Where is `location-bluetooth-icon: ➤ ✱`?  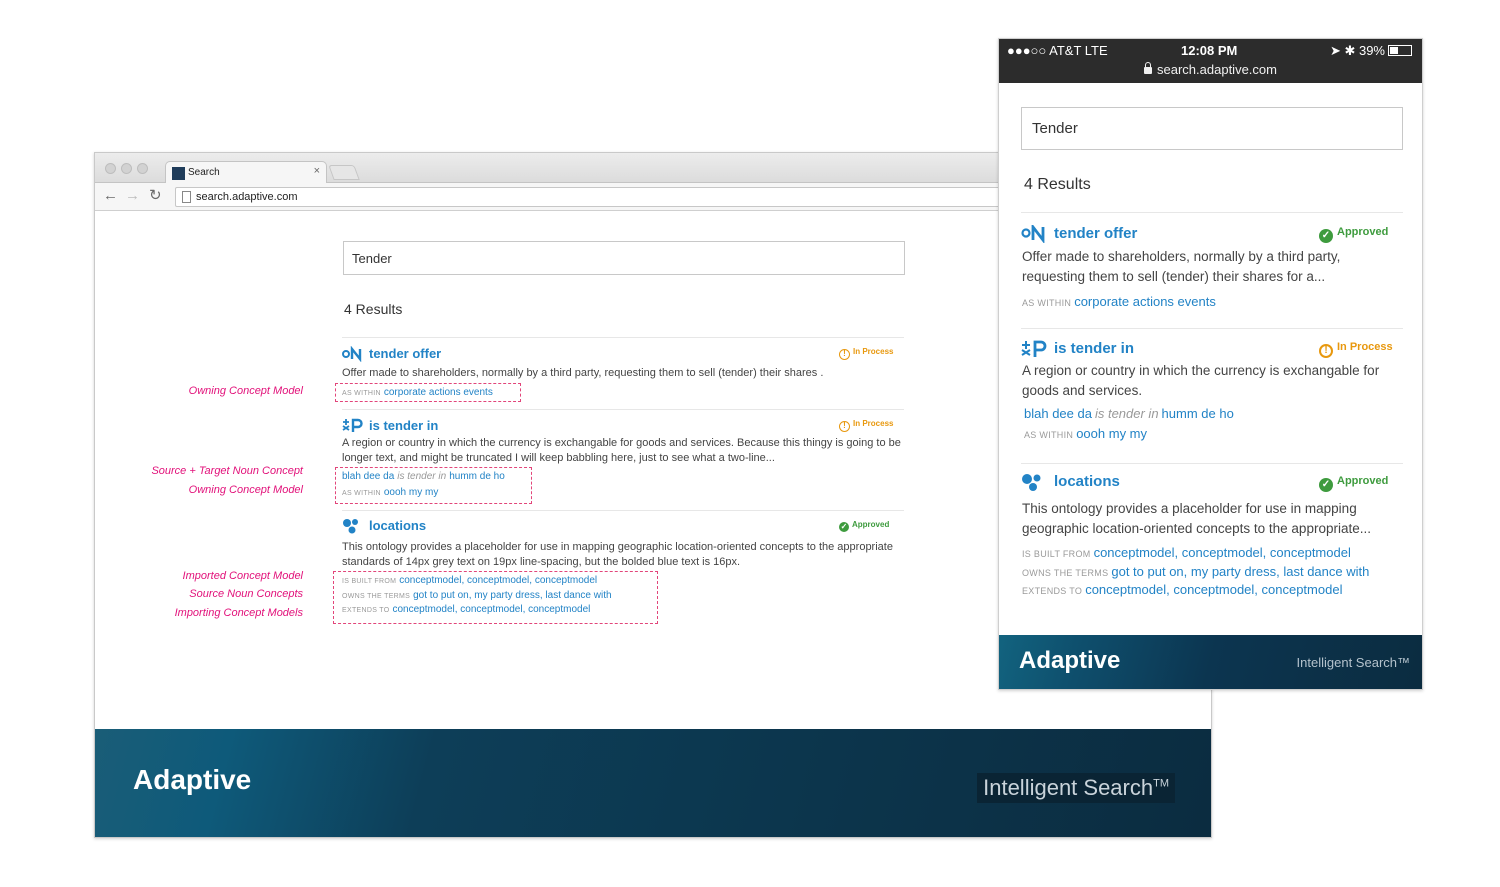
location-bluetooth-icon: ➤ ✱ is located at coordinates (1342, 50).